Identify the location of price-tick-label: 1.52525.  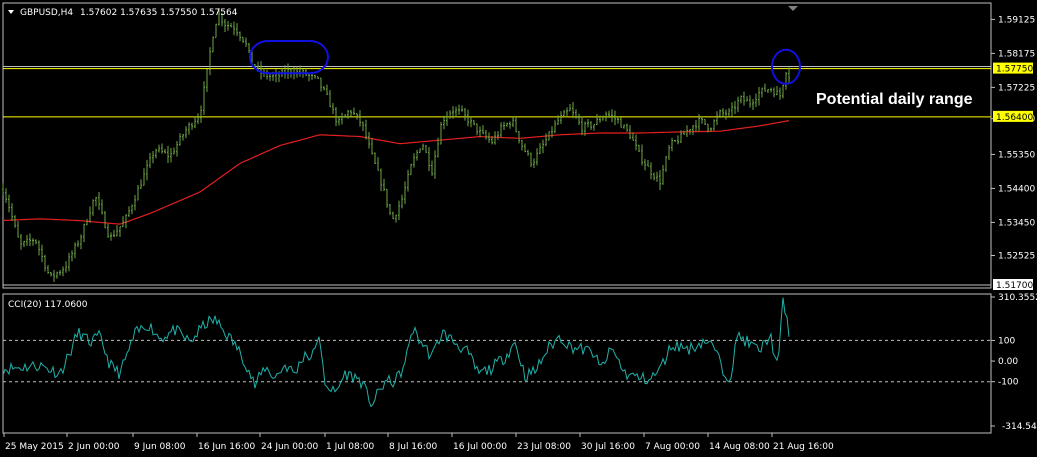
(1016, 256).